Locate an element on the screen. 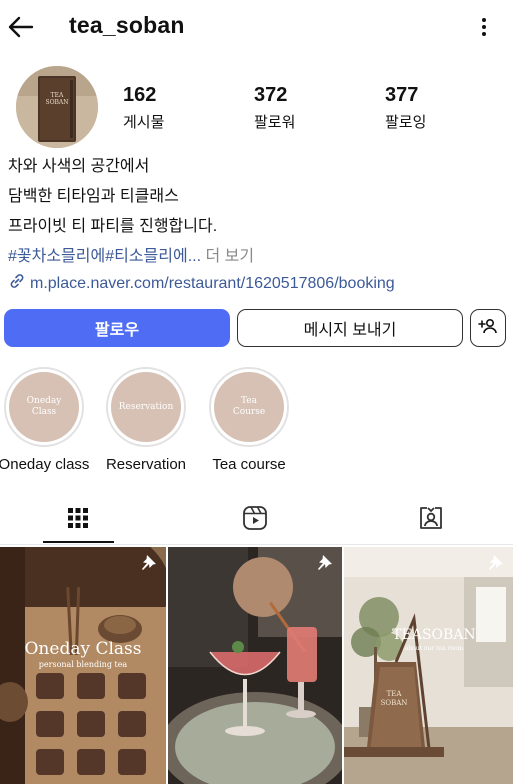  highlight-cover: Oneday Class is located at coordinates (44, 407).